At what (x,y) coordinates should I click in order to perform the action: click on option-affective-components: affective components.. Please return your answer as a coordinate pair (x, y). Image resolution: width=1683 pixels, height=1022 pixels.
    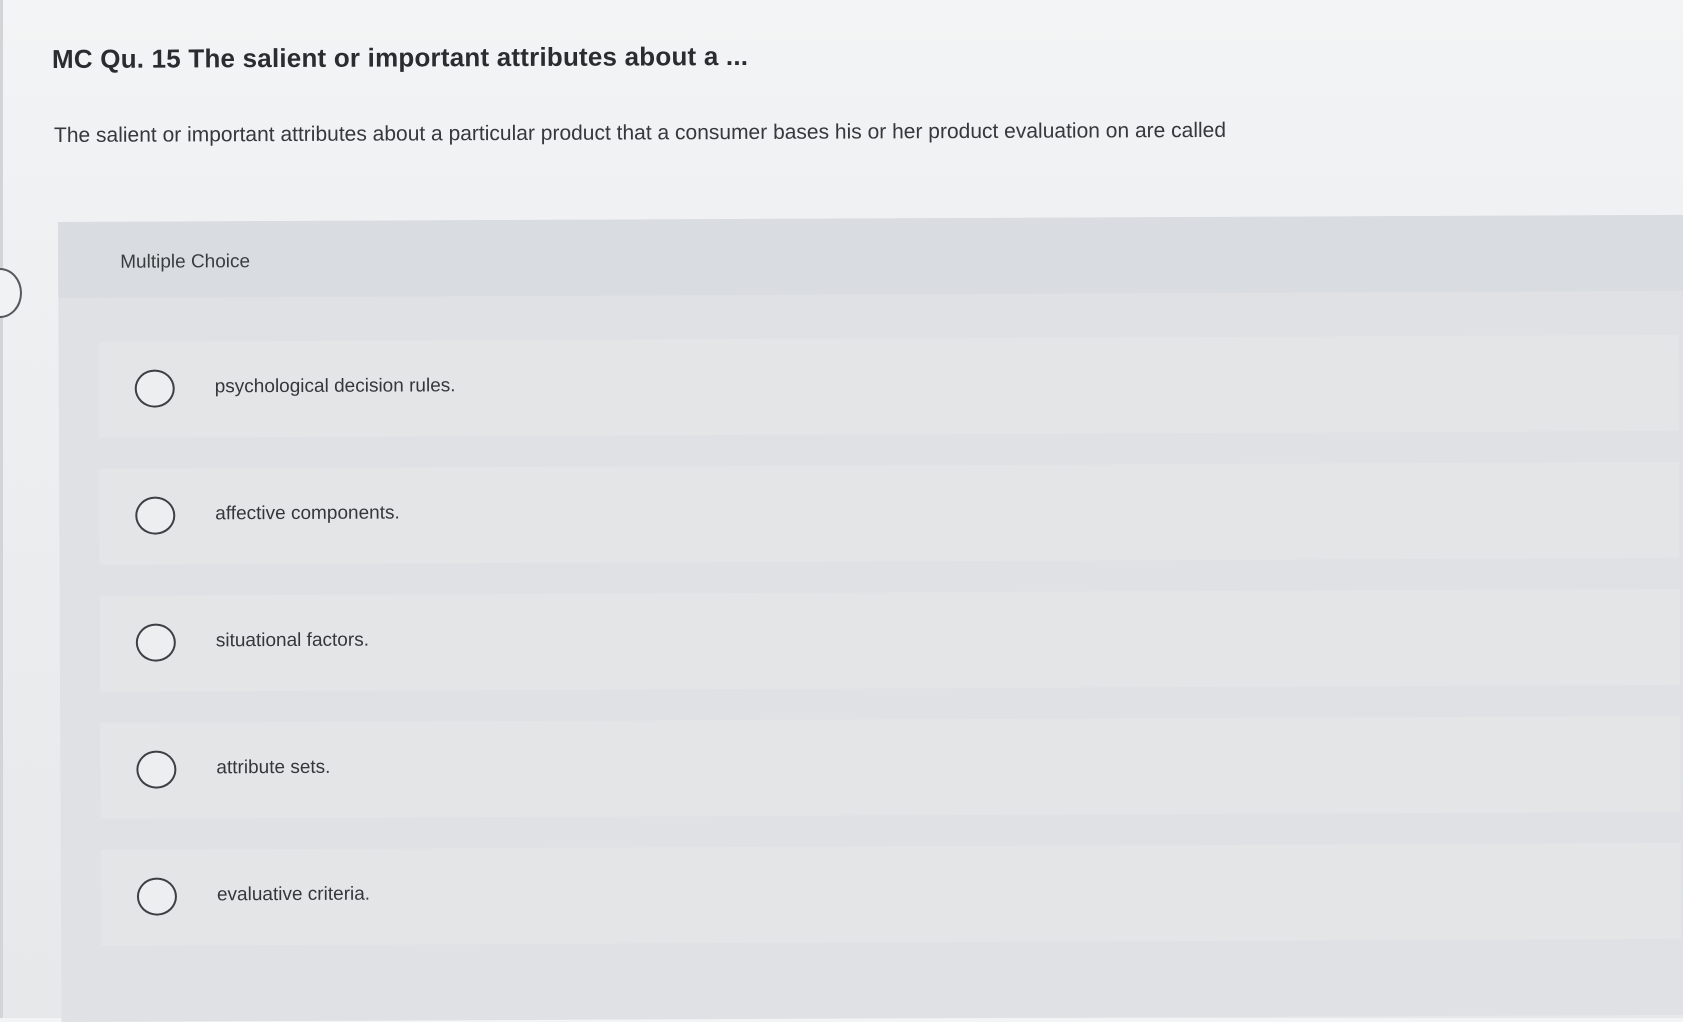
    Looking at the image, I should click on (889, 513).